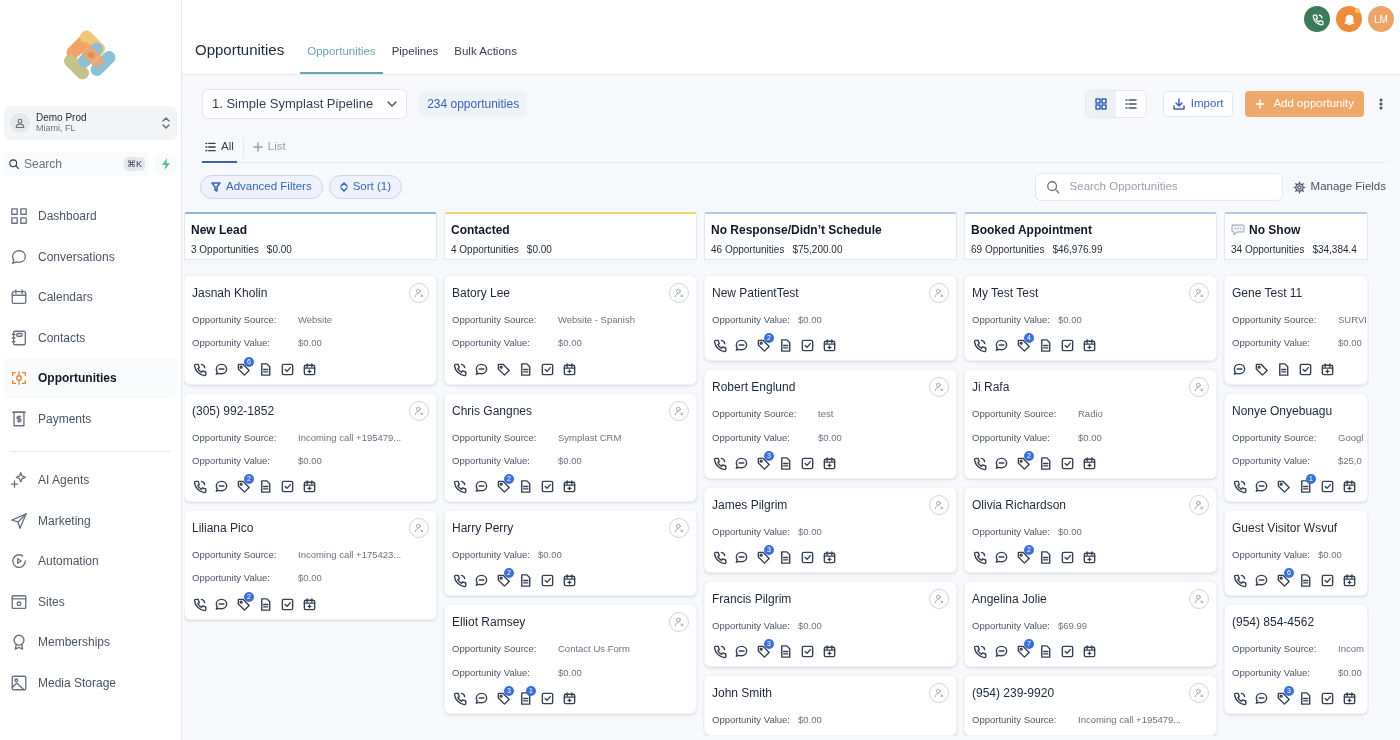 Image resolution: width=1400 pixels, height=740 pixels. What do you see at coordinates (594, 649) in the screenshot?
I see `source-value: Contact Us Form` at bounding box center [594, 649].